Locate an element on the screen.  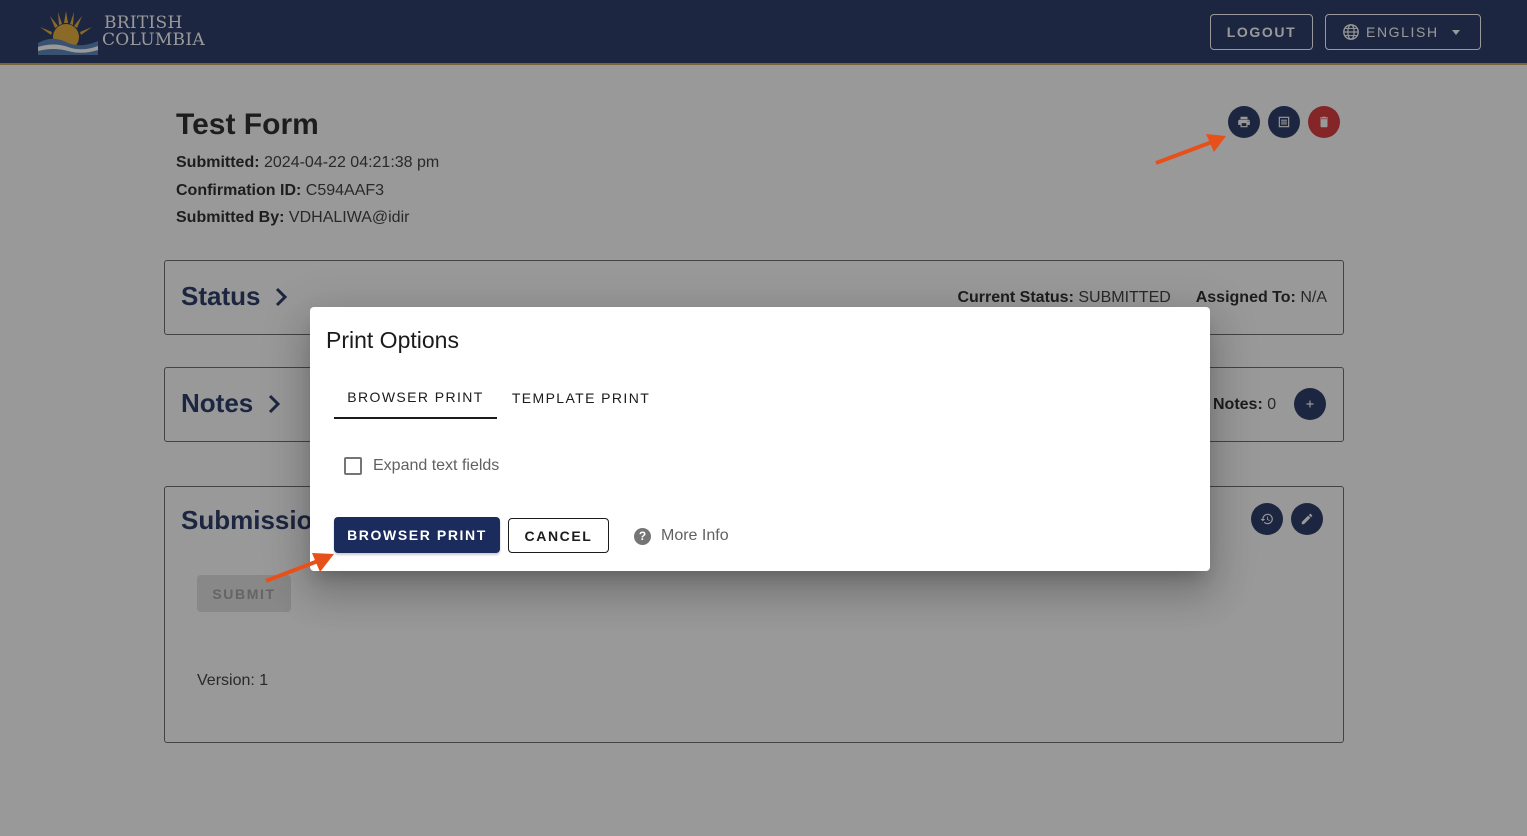
annotation-arrow-browser-print is located at coordinates (299, 568).